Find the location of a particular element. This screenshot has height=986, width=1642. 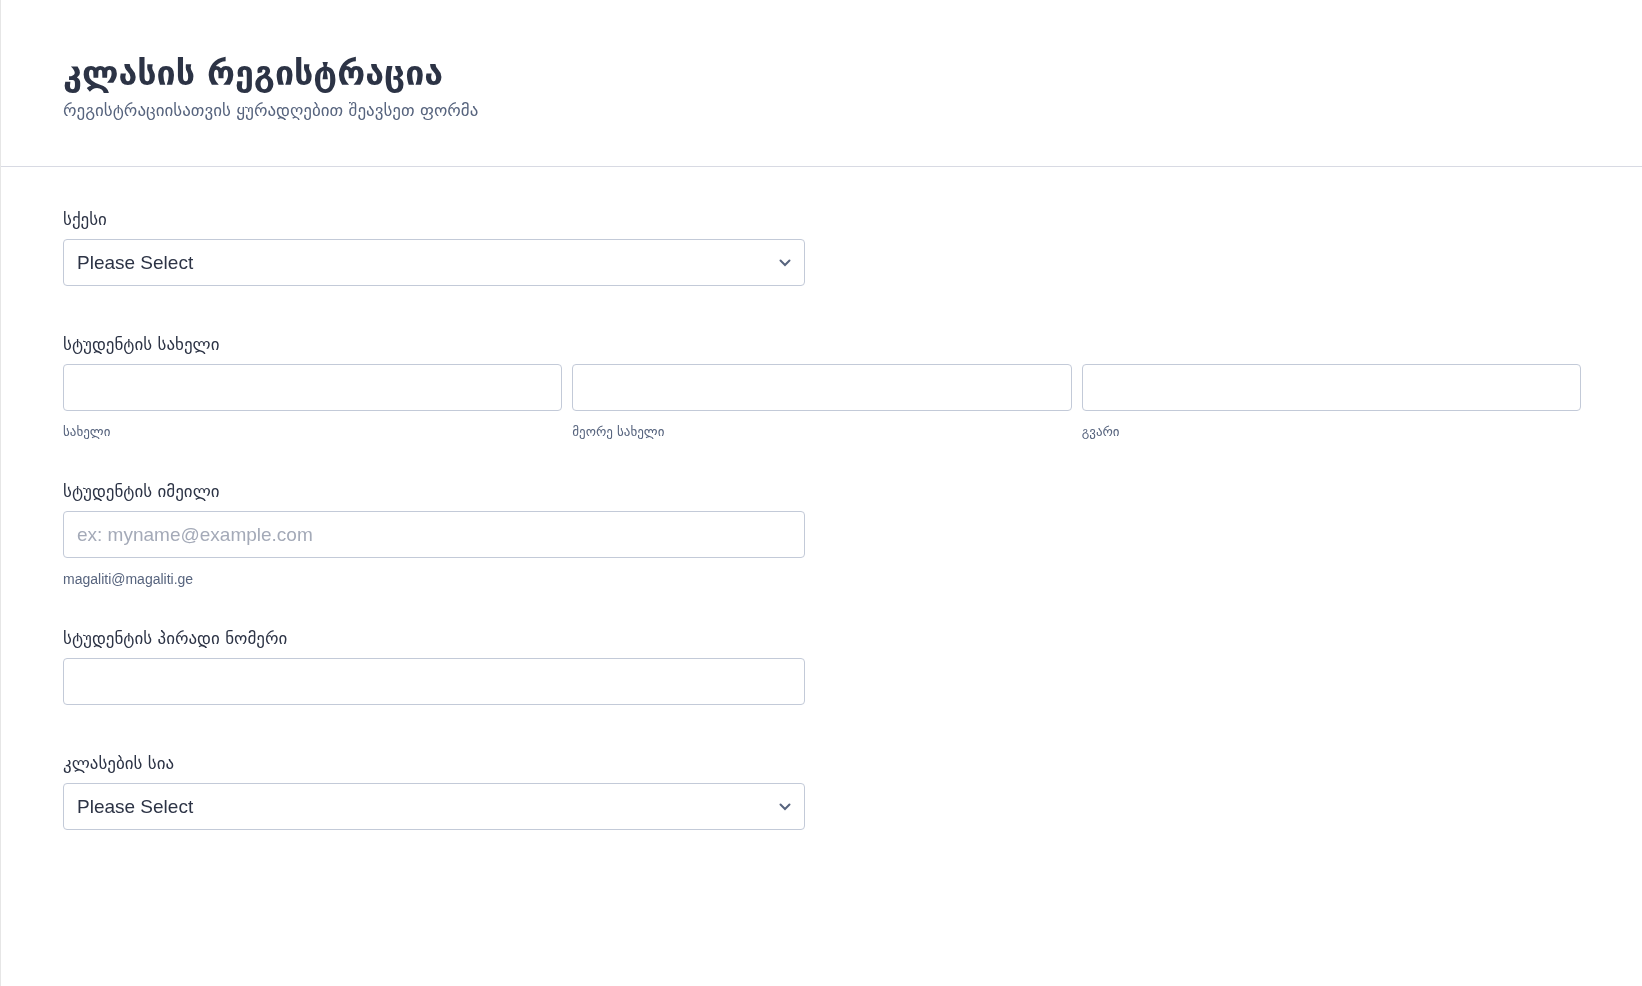

email-input: ex: myname@example.com is located at coordinates (434, 534).